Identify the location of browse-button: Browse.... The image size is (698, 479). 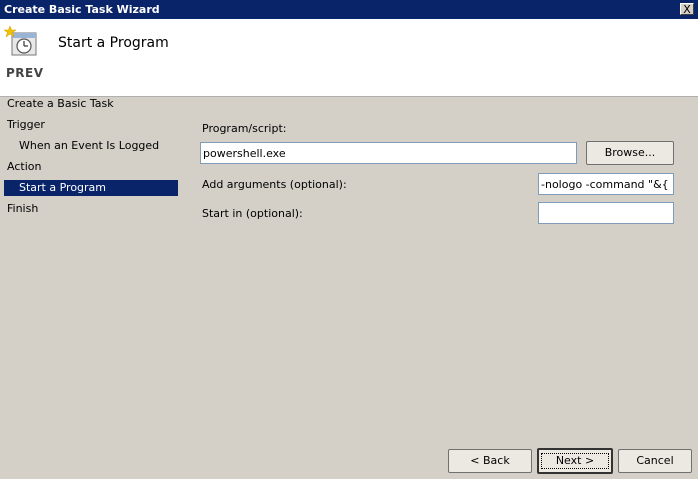
(630, 153).